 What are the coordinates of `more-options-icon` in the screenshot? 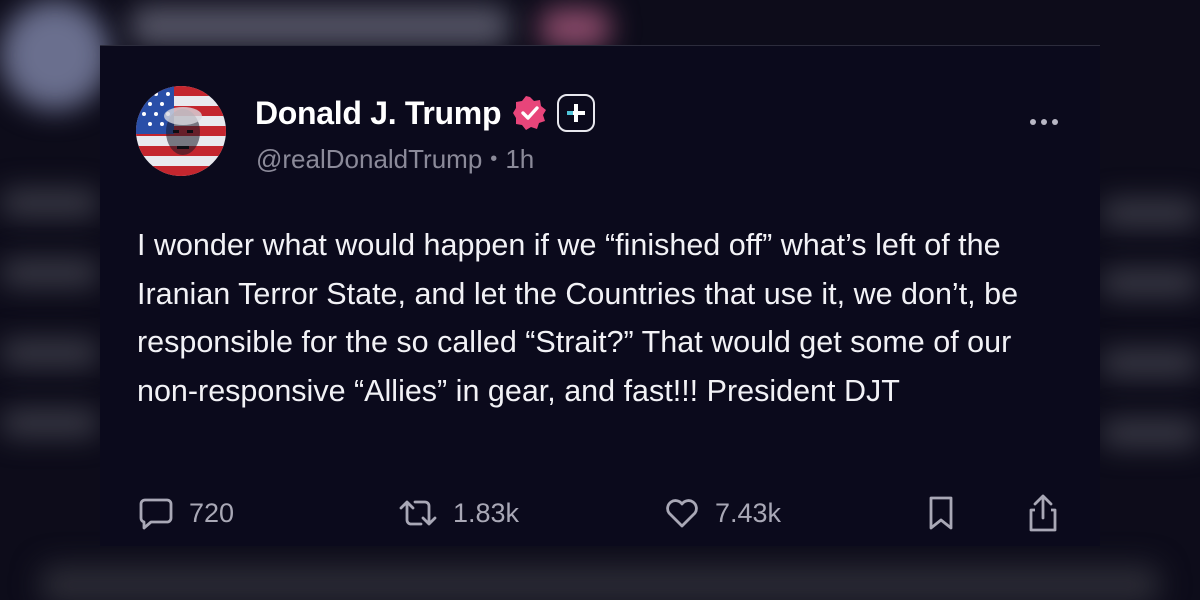 It's located at (1044, 122).